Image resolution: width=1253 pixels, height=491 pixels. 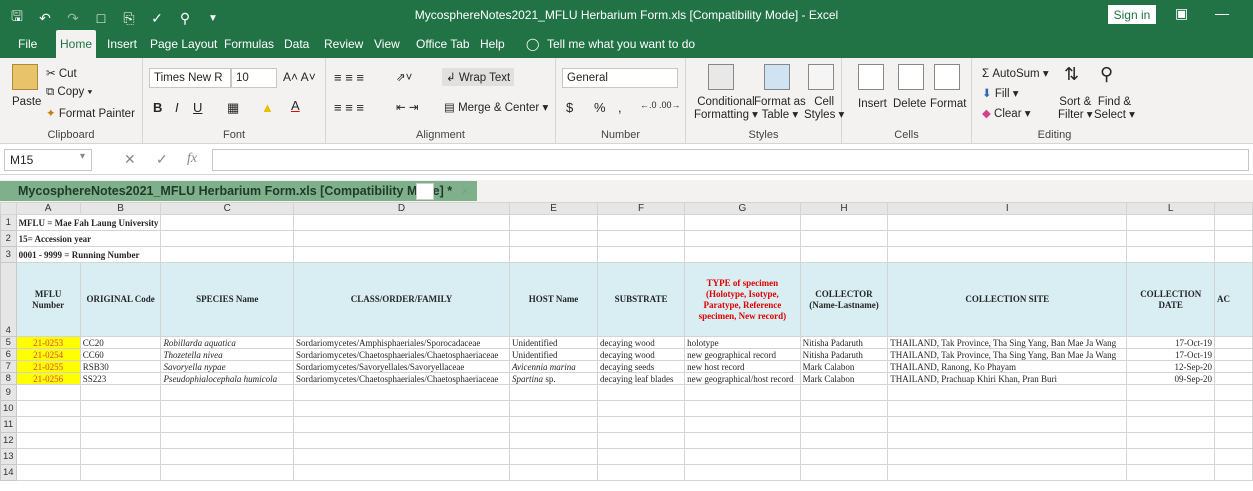 What do you see at coordinates (948, 104) in the screenshot?
I see `format-button: Format` at bounding box center [948, 104].